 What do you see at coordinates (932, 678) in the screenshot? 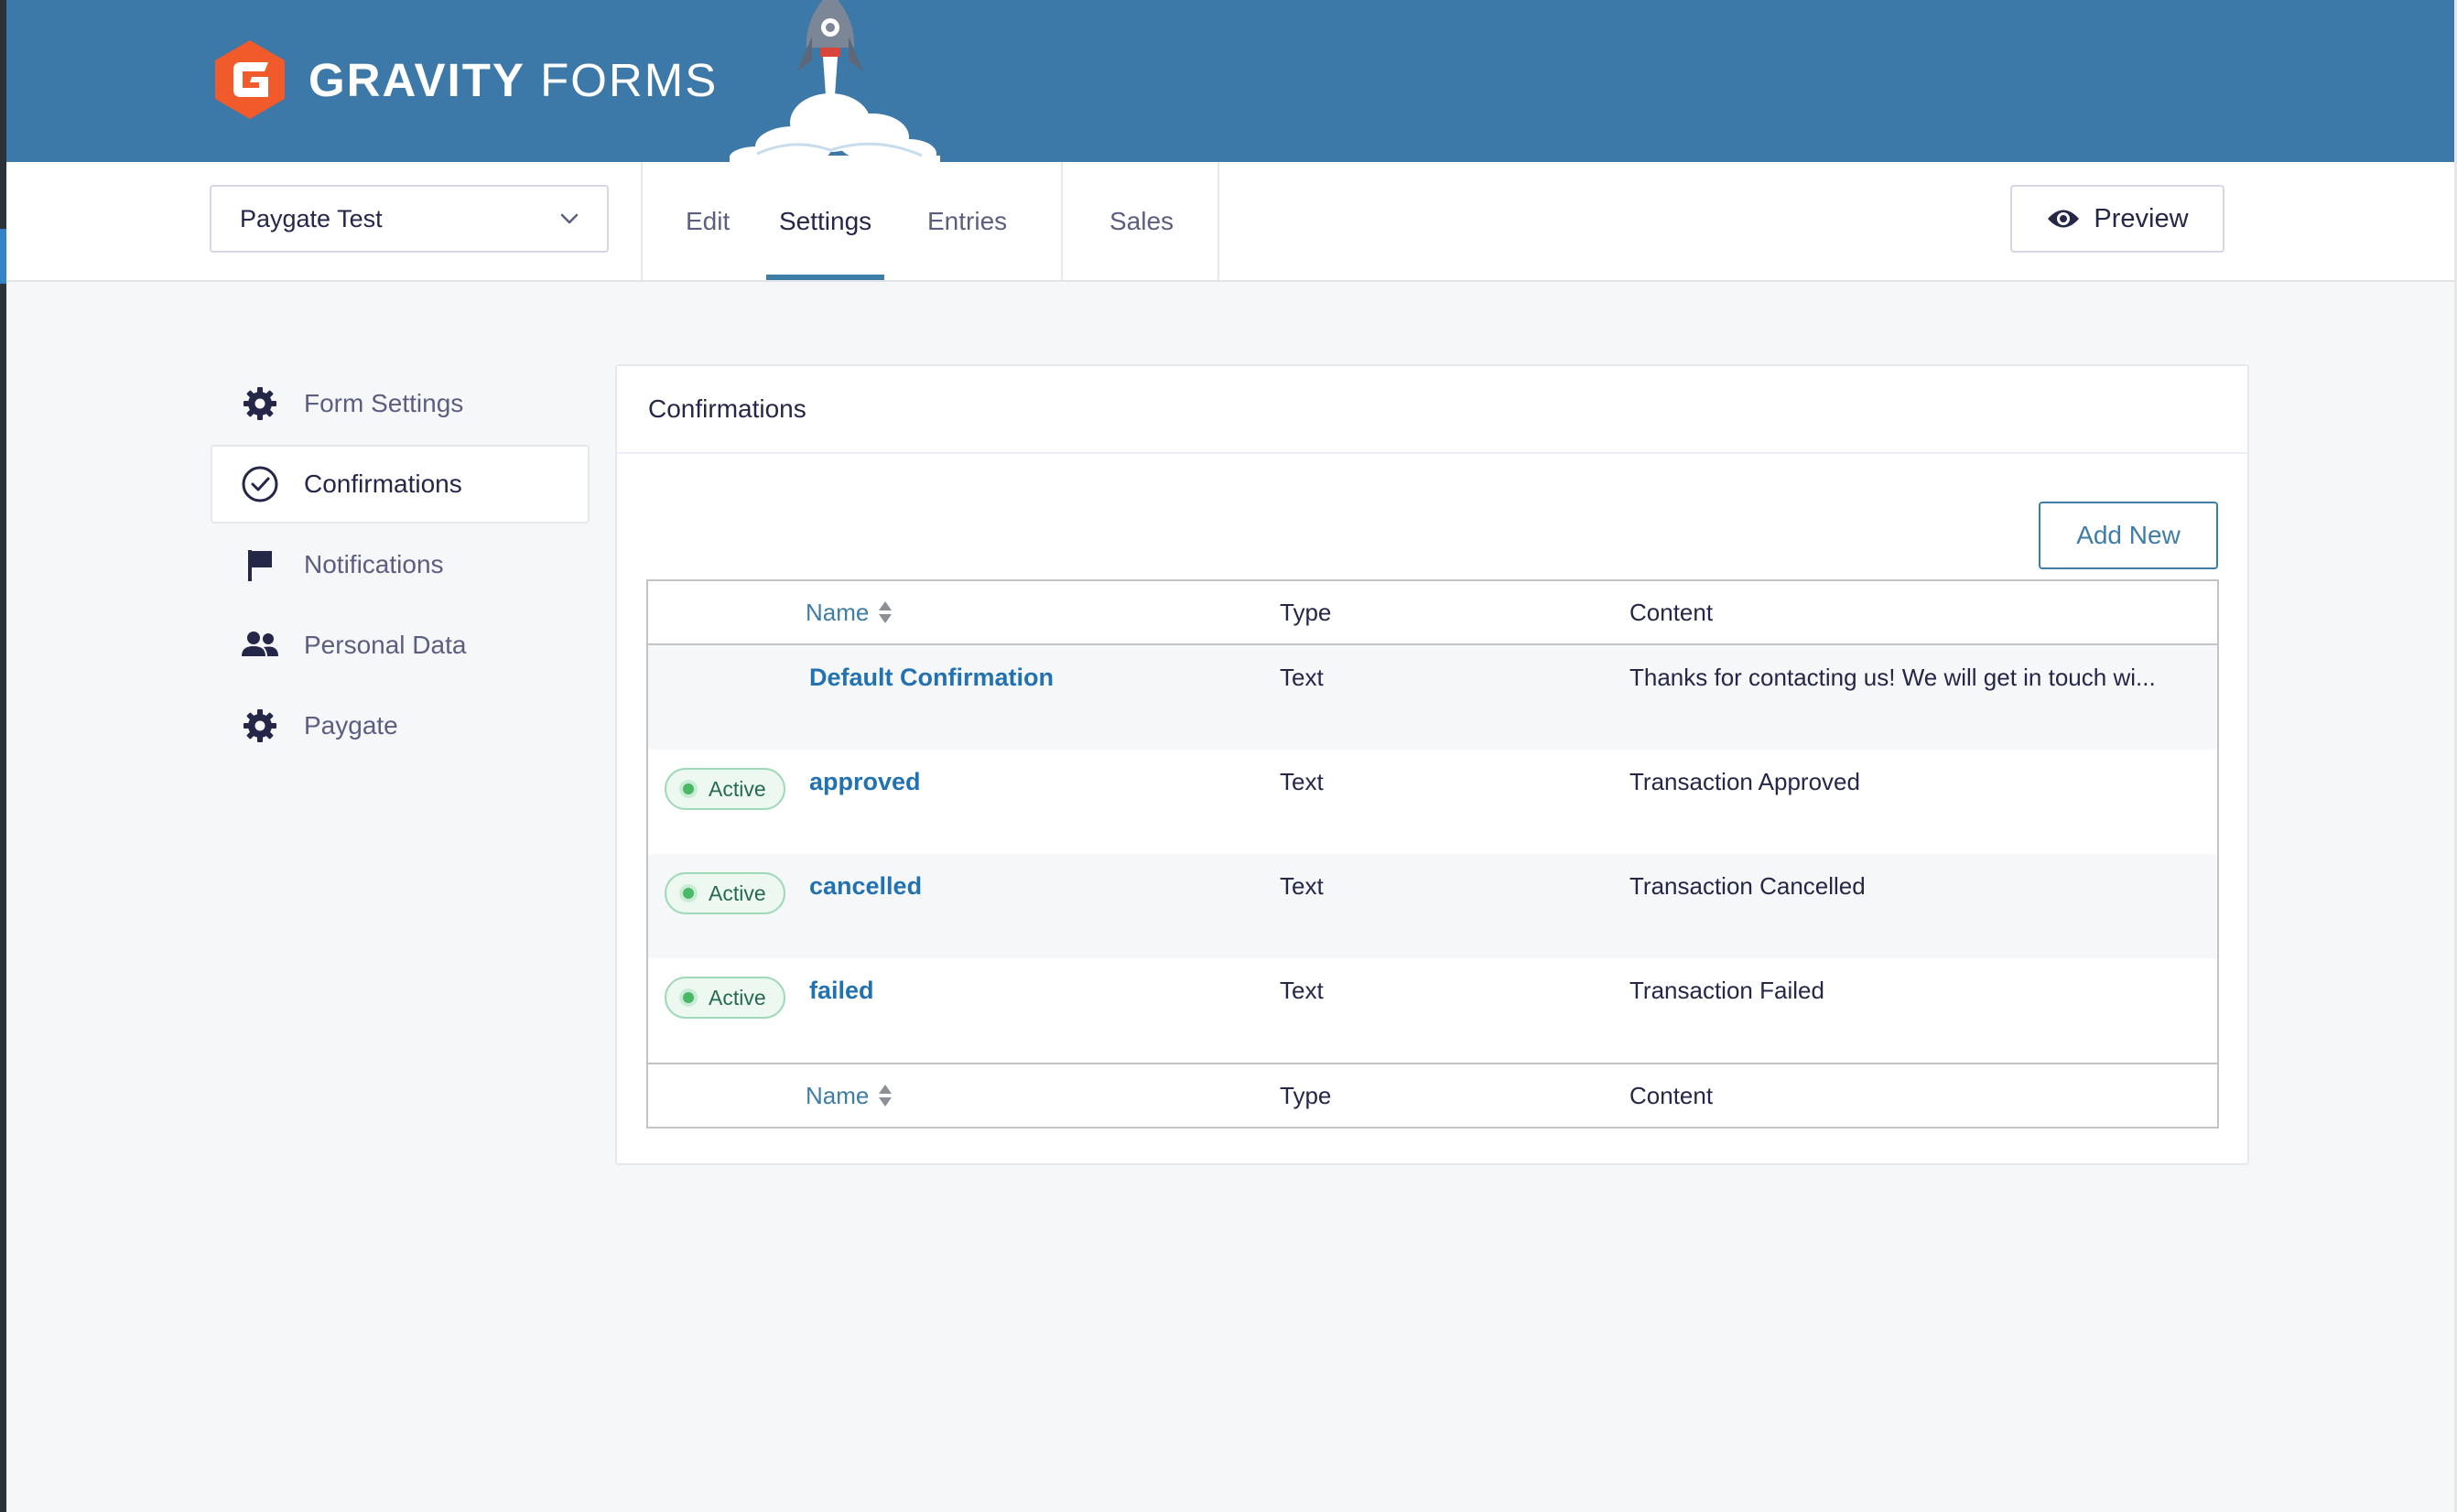
I see `confirmation-name-link: Default Confirmation` at bounding box center [932, 678].